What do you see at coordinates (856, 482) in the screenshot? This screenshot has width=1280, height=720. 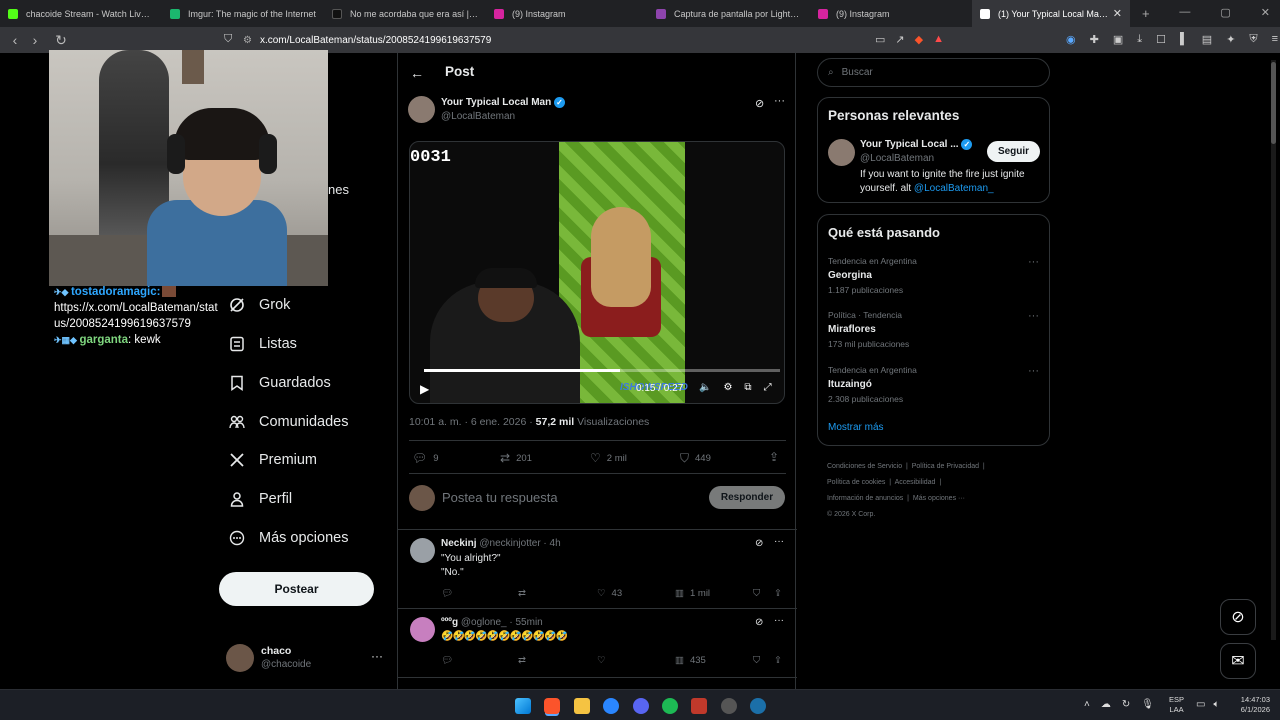 I see `footer-link: Política de cookies` at bounding box center [856, 482].